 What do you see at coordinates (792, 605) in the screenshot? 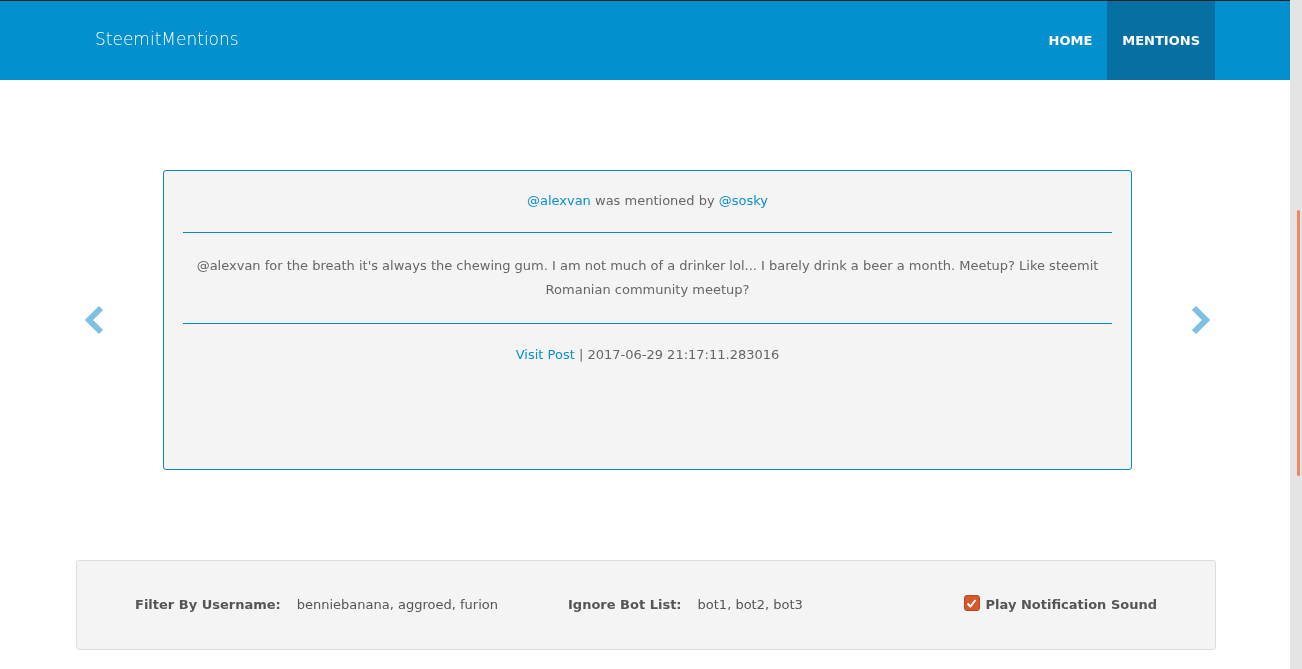
I see `input-field: bot1, bot2, bot3` at bounding box center [792, 605].